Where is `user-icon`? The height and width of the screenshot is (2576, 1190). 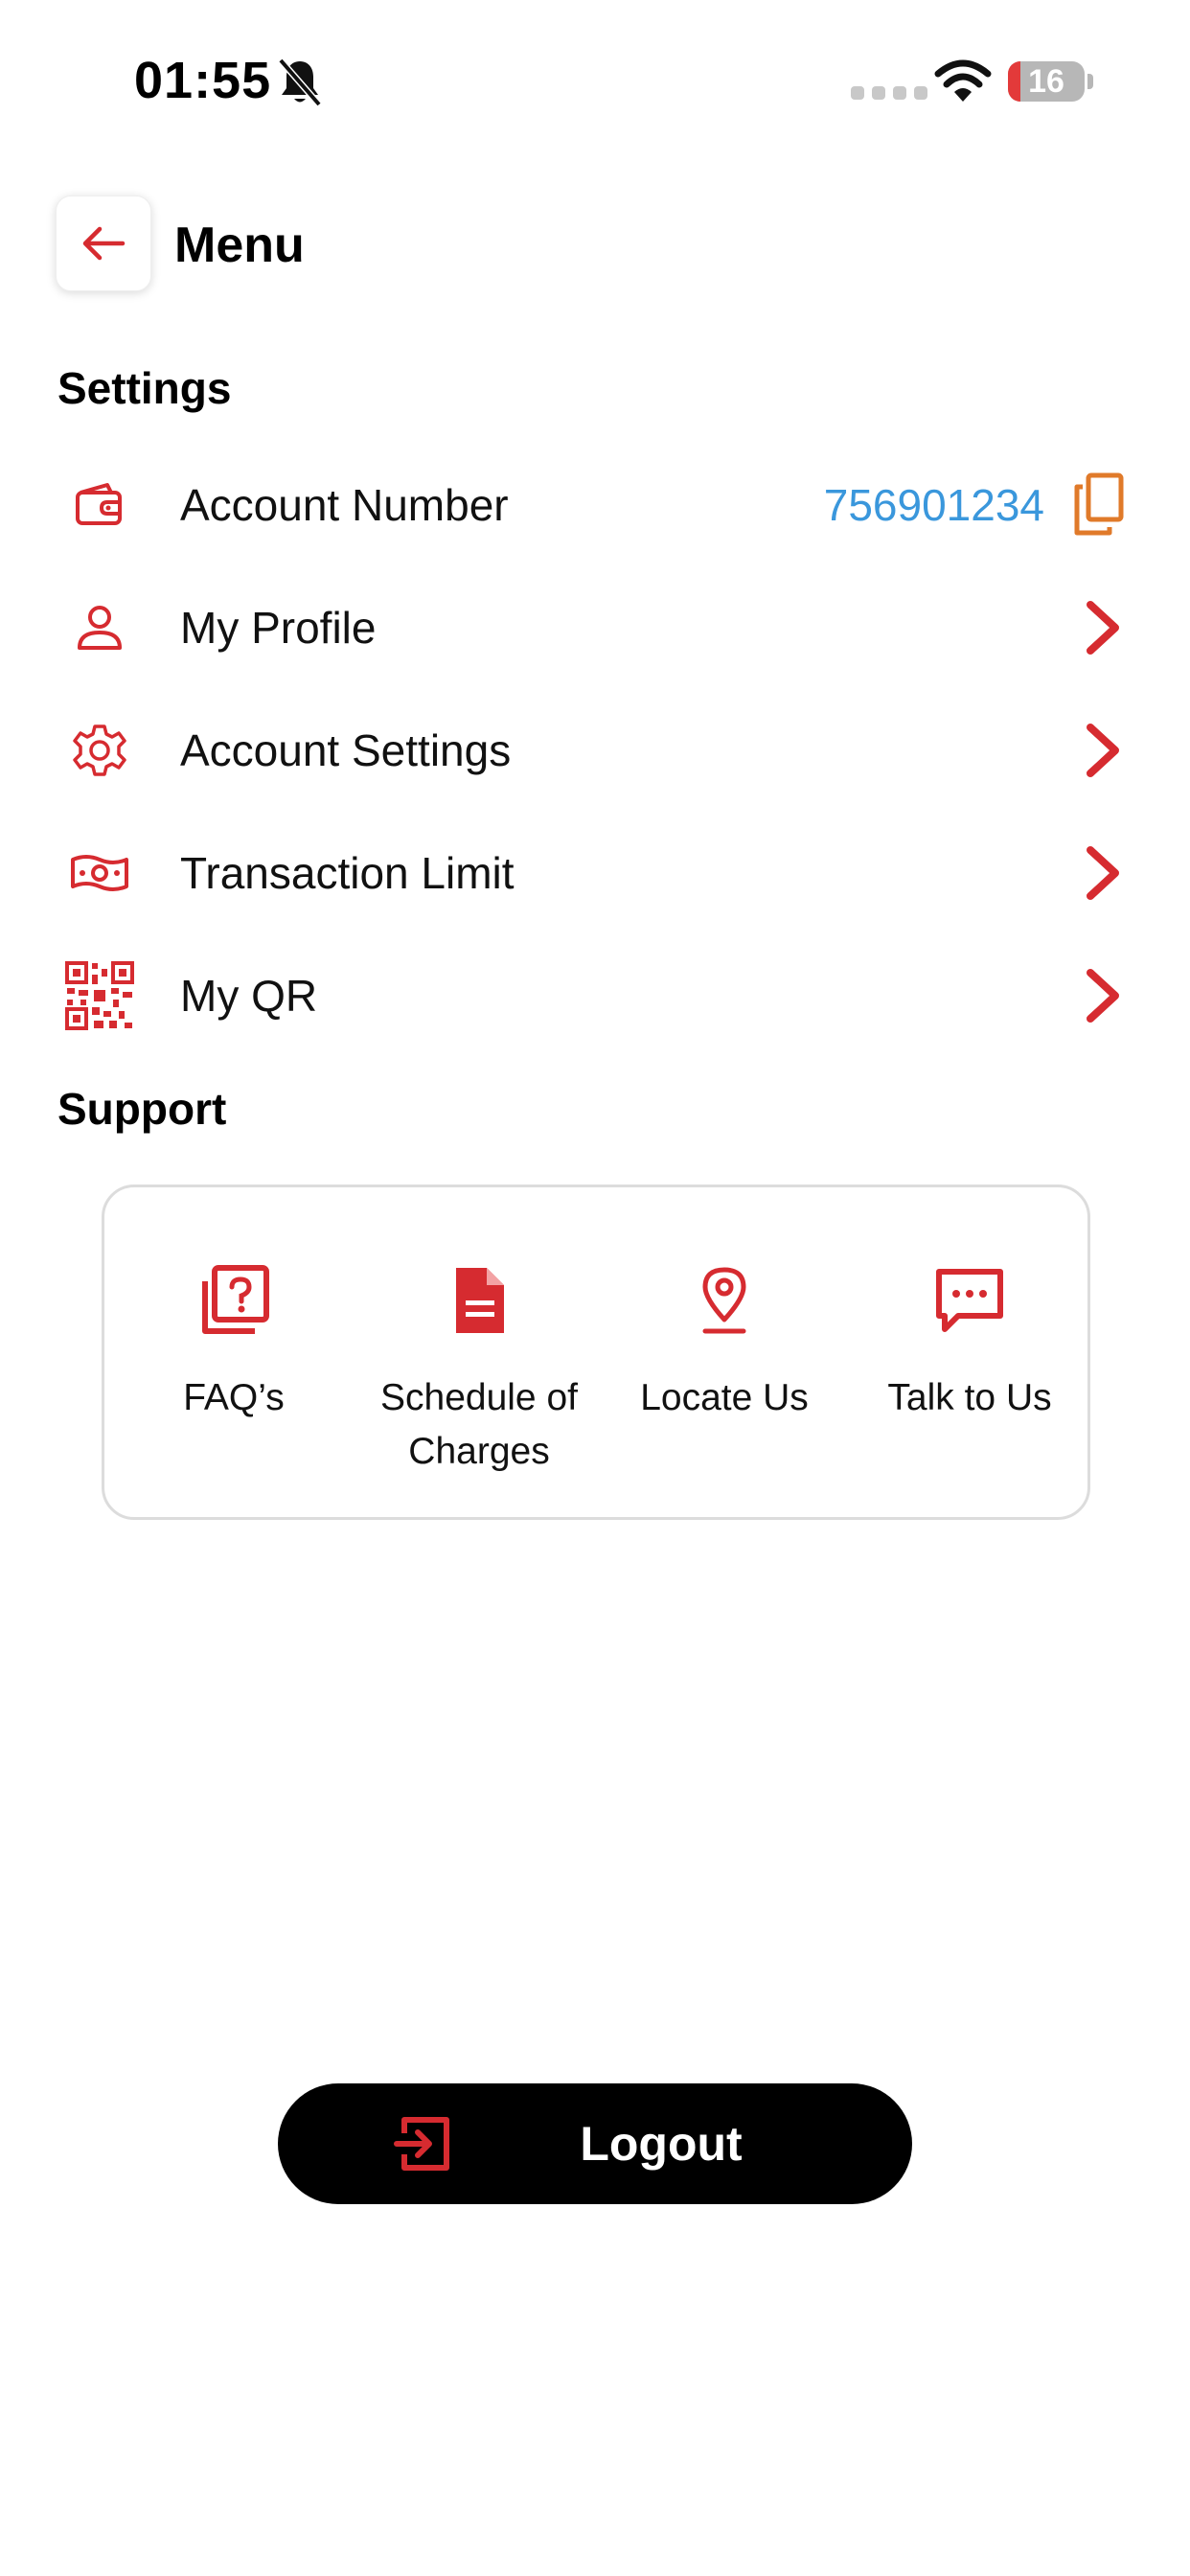
user-icon is located at coordinates (99, 627).